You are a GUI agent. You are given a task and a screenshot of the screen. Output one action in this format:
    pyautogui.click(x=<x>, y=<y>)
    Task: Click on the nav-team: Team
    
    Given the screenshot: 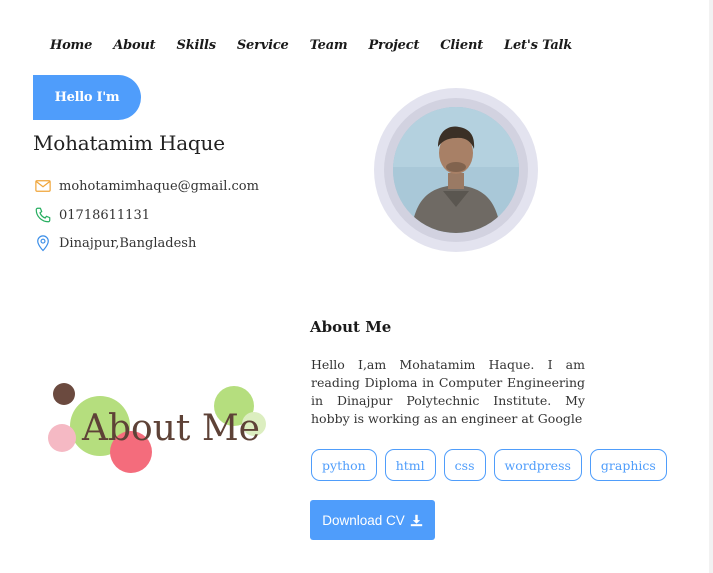 What is the action you would take?
    pyautogui.click(x=329, y=45)
    